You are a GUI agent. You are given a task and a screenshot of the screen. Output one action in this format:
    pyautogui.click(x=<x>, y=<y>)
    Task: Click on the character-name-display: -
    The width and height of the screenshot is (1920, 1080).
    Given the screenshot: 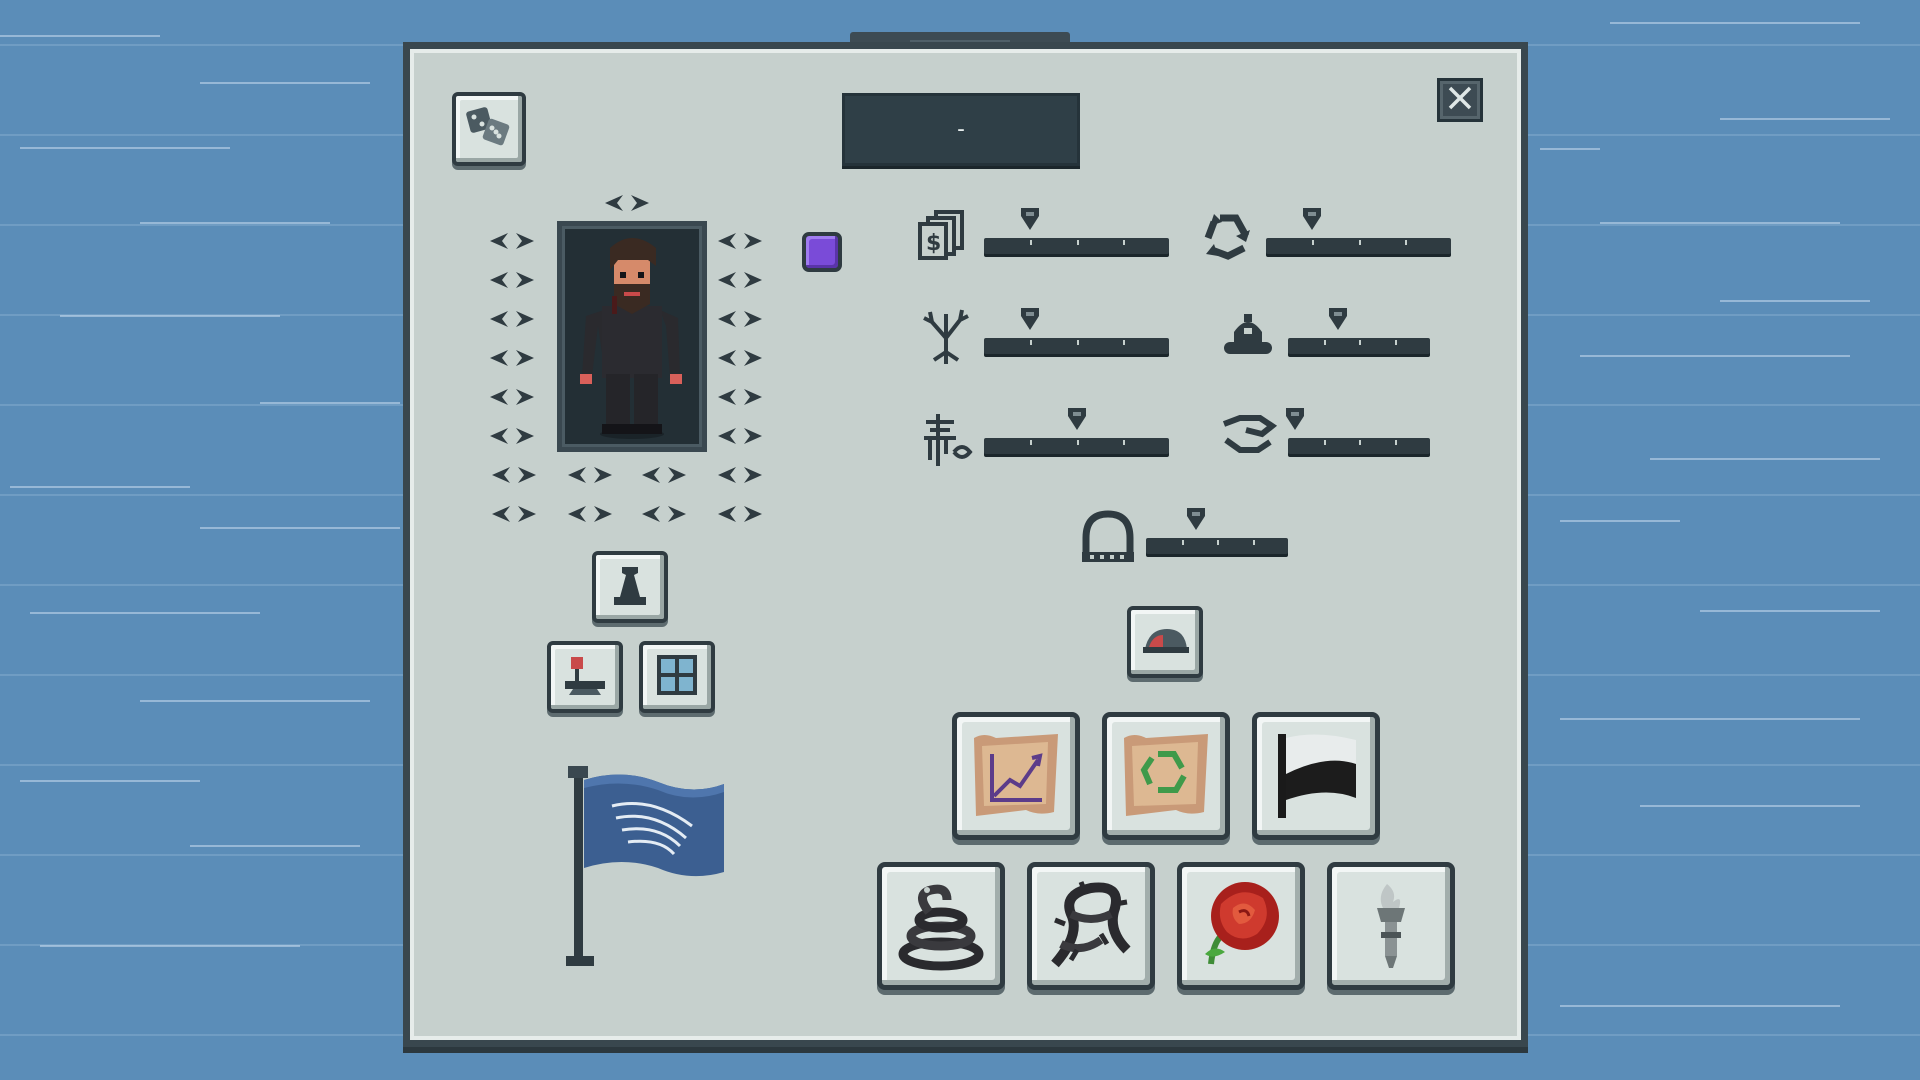 What is the action you would take?
    pyautogui.click(x=961, y=129)
    